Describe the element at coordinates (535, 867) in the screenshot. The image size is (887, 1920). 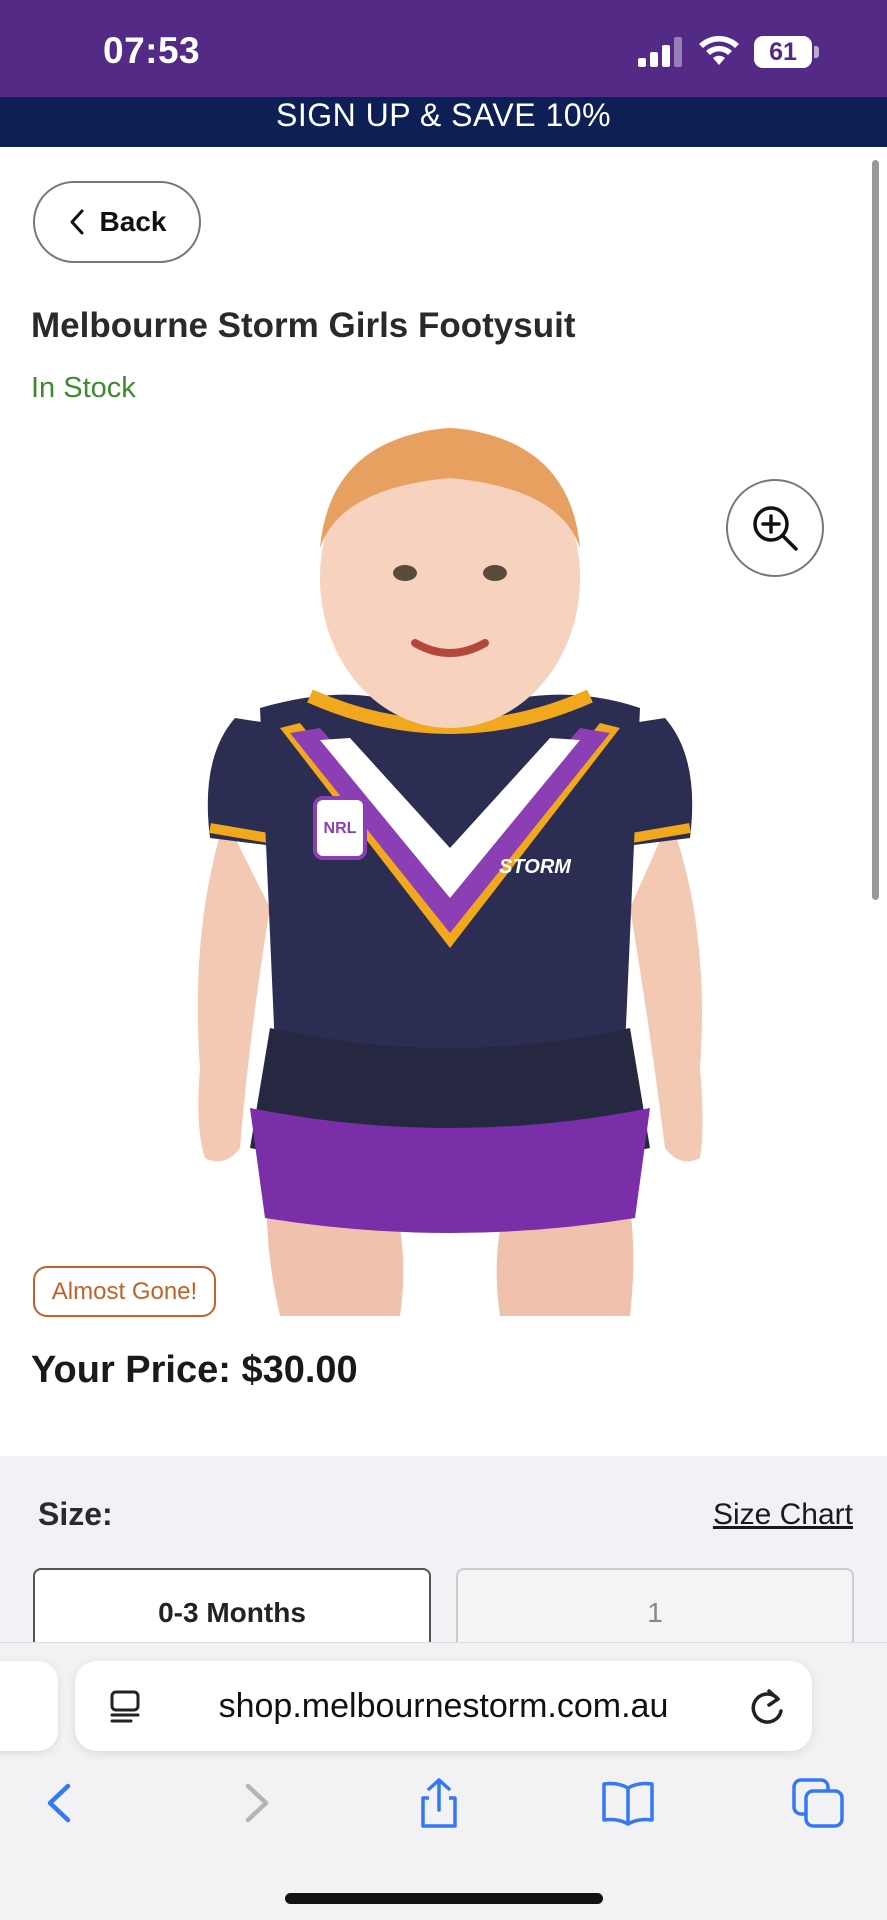
I see `svg-text: STORM` at that location.